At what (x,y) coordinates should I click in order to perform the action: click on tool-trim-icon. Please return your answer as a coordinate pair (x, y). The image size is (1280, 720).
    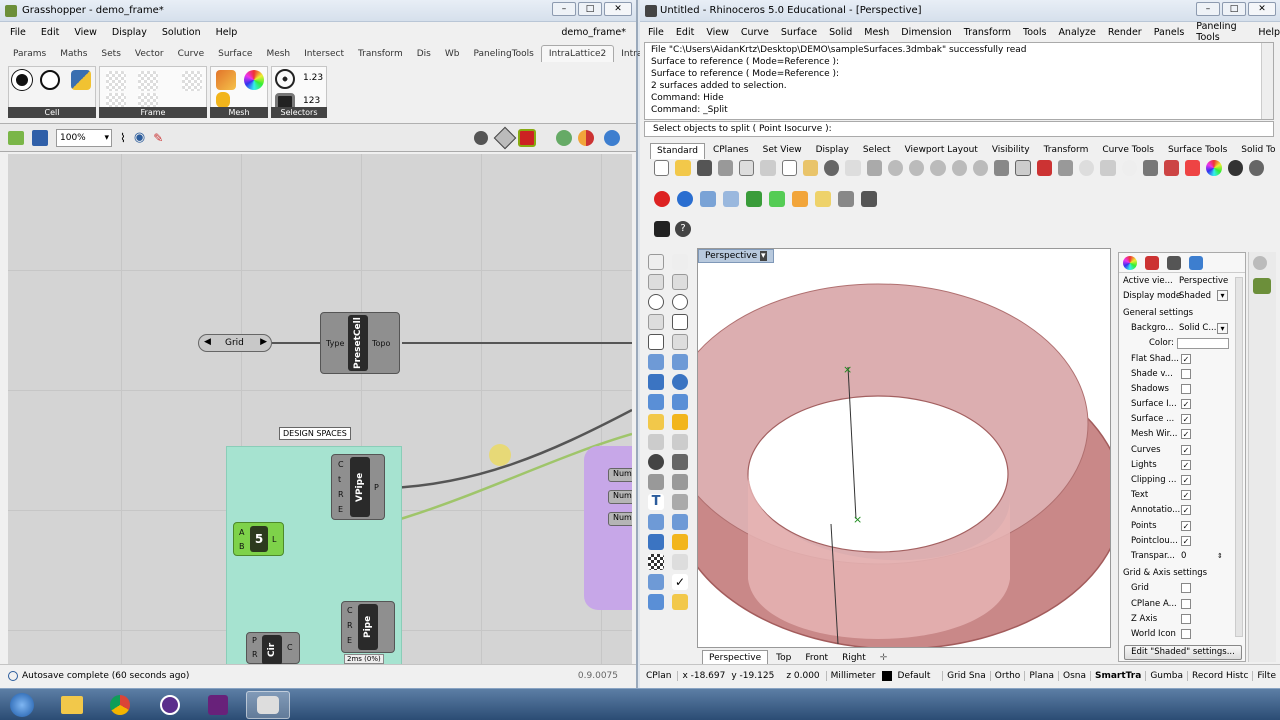
    Looking at the image, I should click on (656, 442).